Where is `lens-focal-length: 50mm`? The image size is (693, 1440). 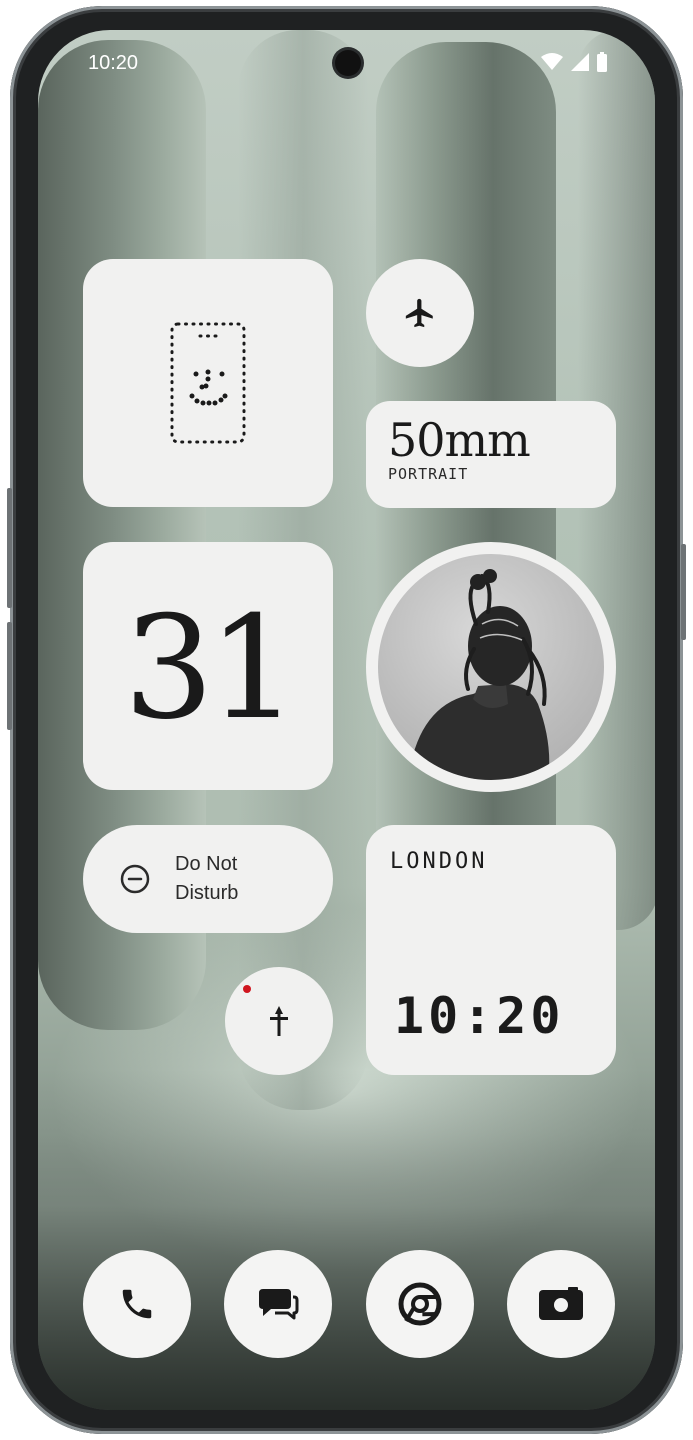 lens-focal-length: 50mm is located at coordinates (459, 440).